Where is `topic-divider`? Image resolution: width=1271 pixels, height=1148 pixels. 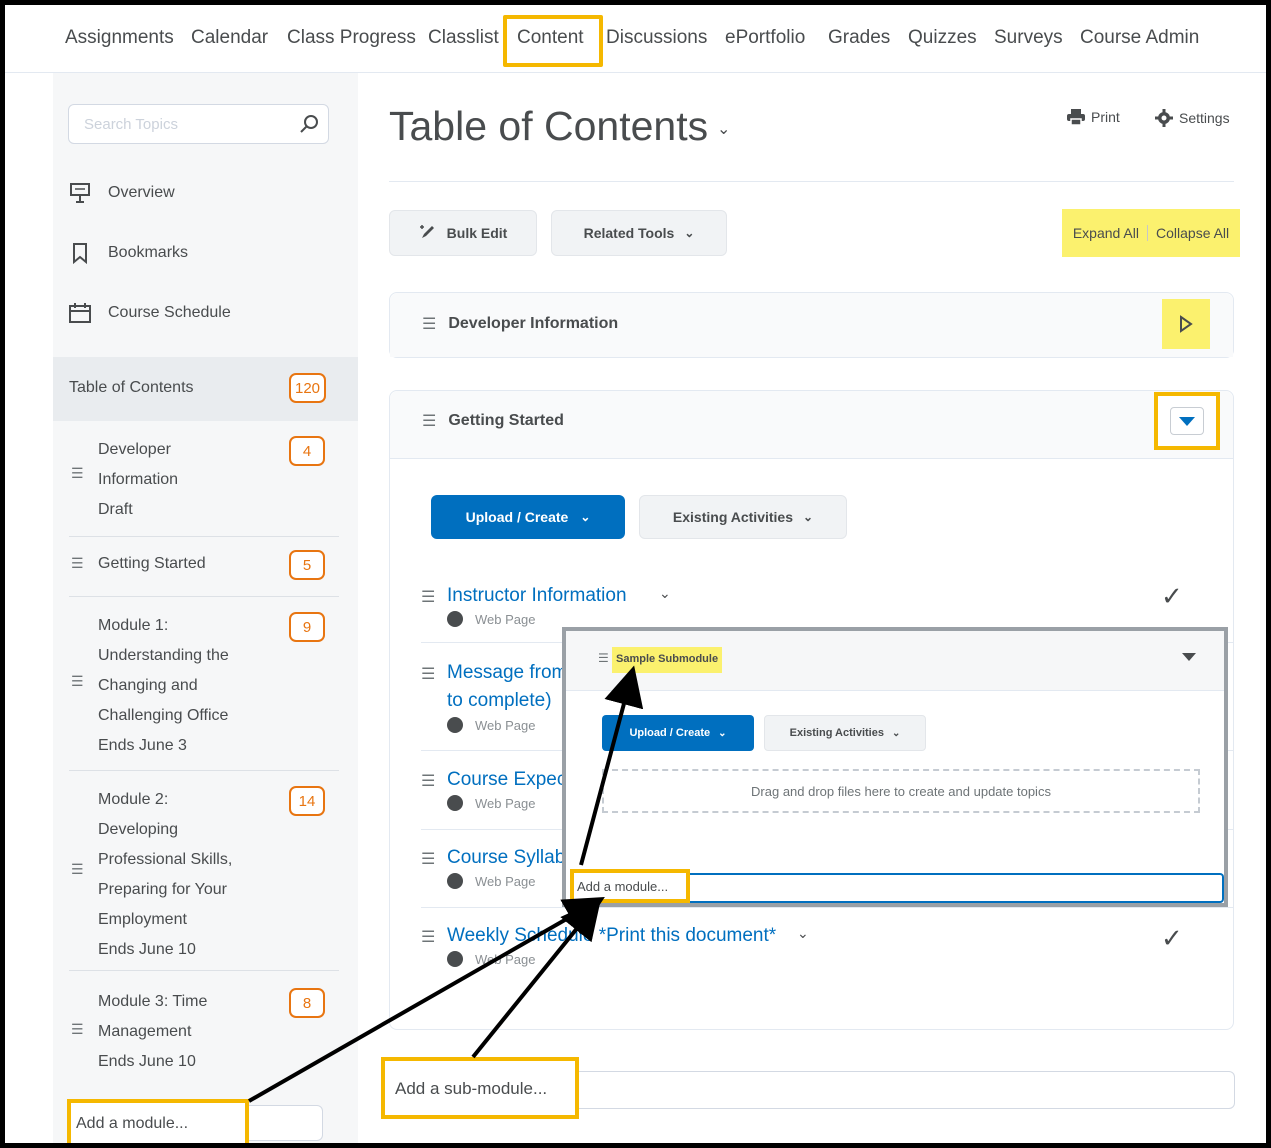 topic-divider is located at coordinates (827, 907).